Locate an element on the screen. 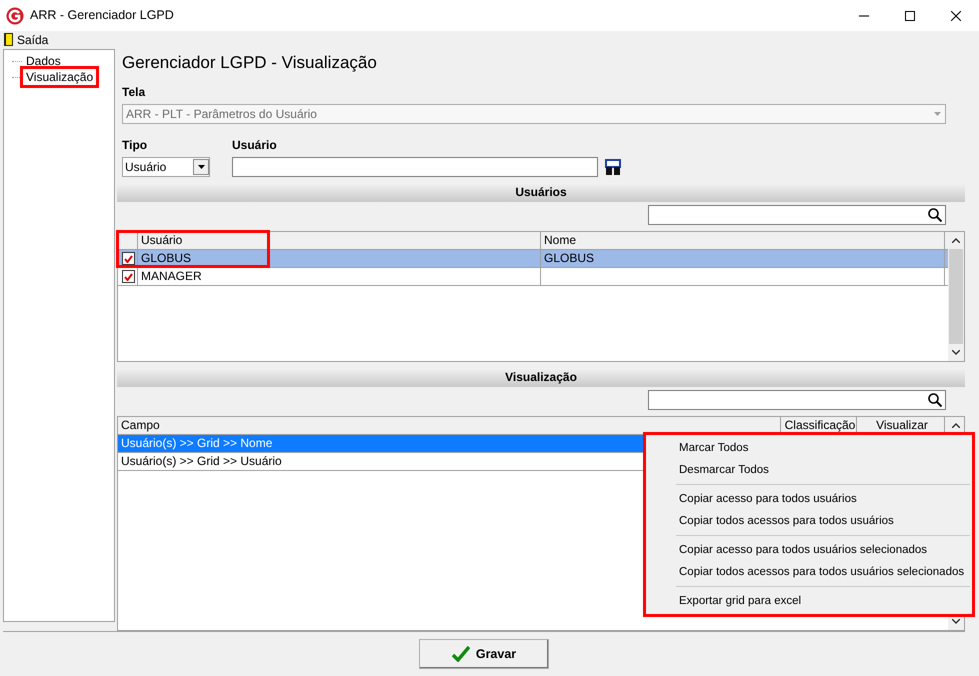 The image size is (979, 676). column-header: Usuário is located at coordinates (339, 240).